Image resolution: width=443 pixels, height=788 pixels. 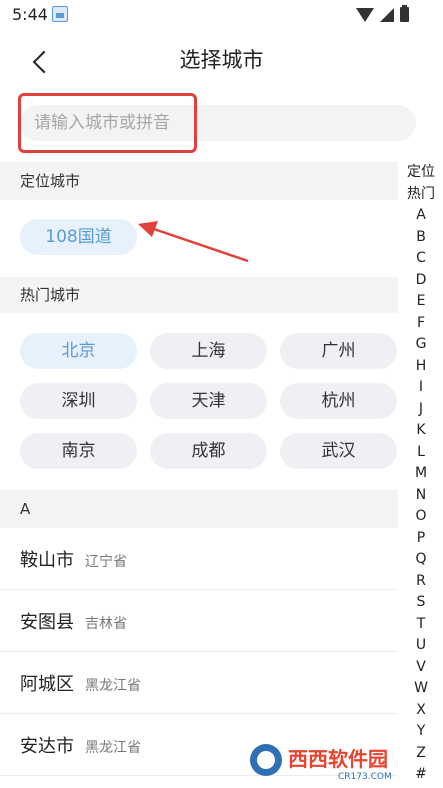 I want to click on city-name: 安达市, so click(x=47, y=746).